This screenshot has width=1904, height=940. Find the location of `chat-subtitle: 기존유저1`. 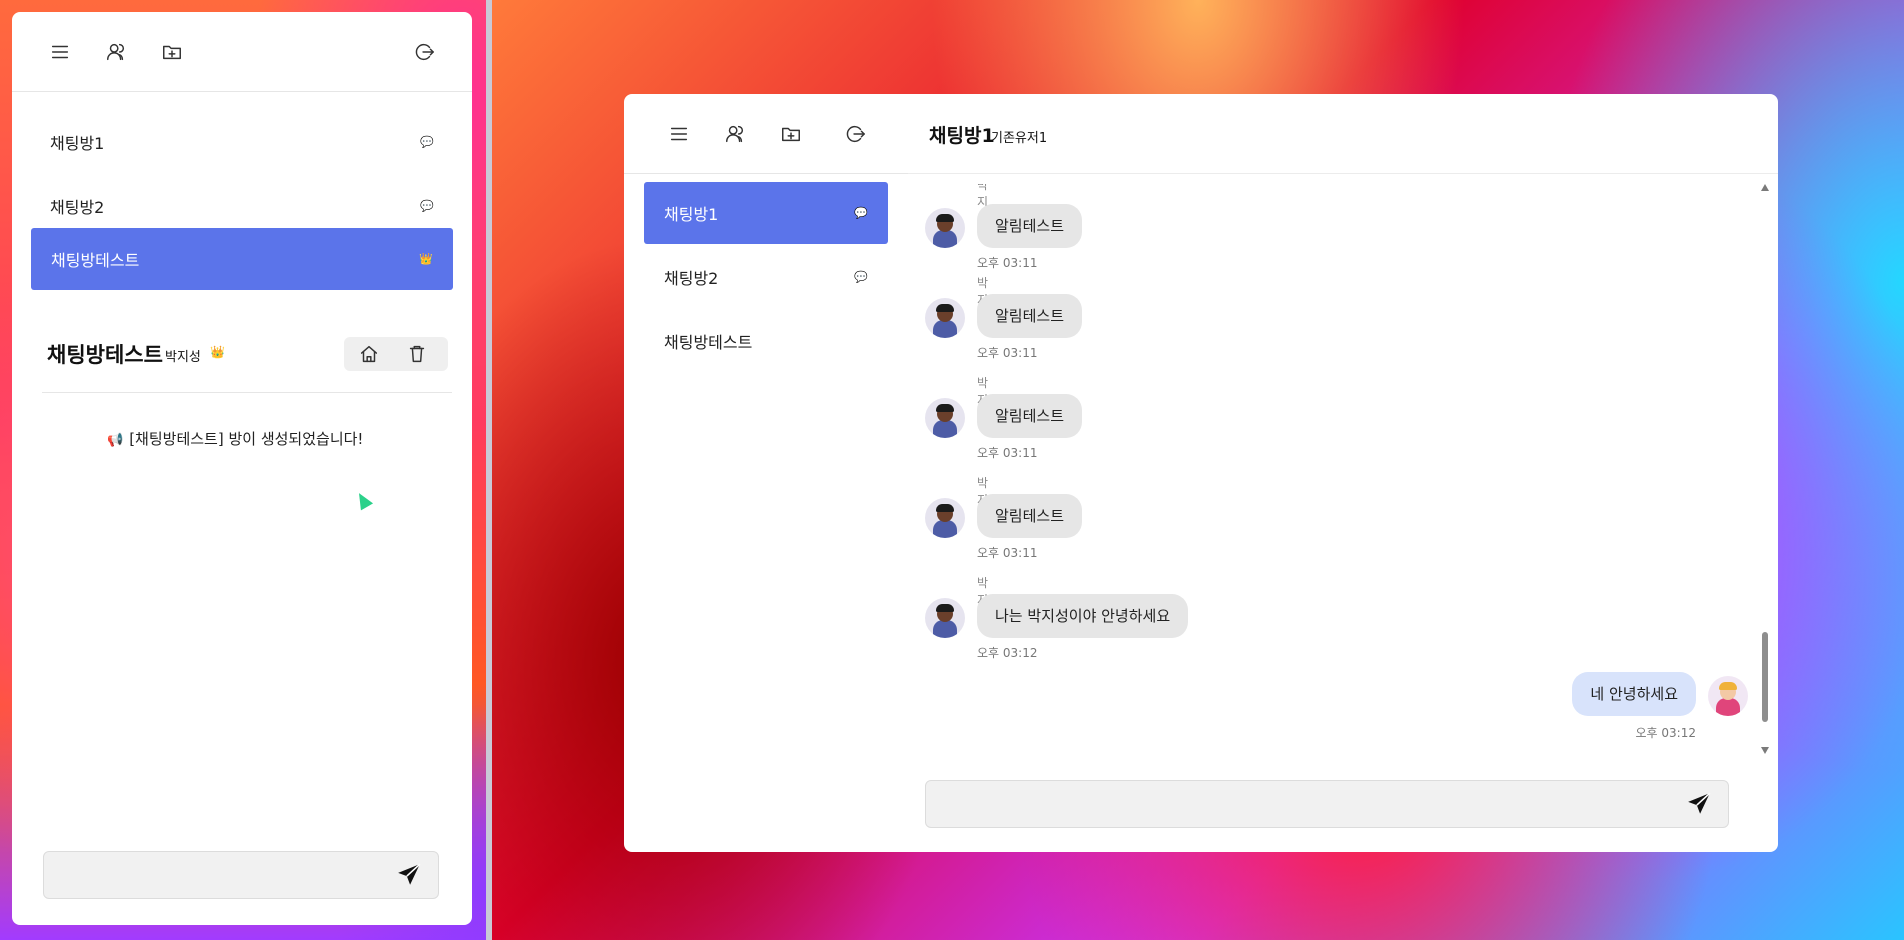

chat-subtitle: 기존유저1 is located at coordinates (1019, 138).